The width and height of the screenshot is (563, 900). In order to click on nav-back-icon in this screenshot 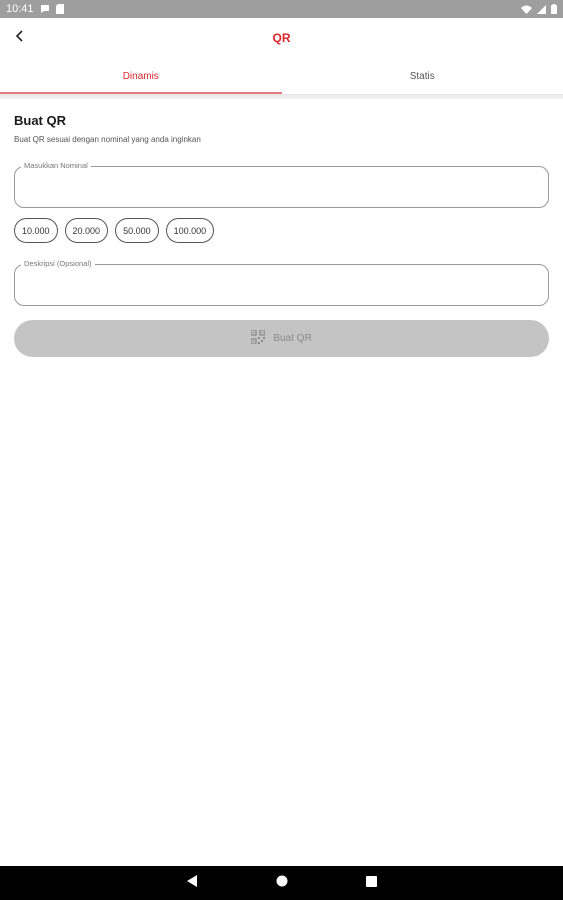, I will do `click(192, 883)`.